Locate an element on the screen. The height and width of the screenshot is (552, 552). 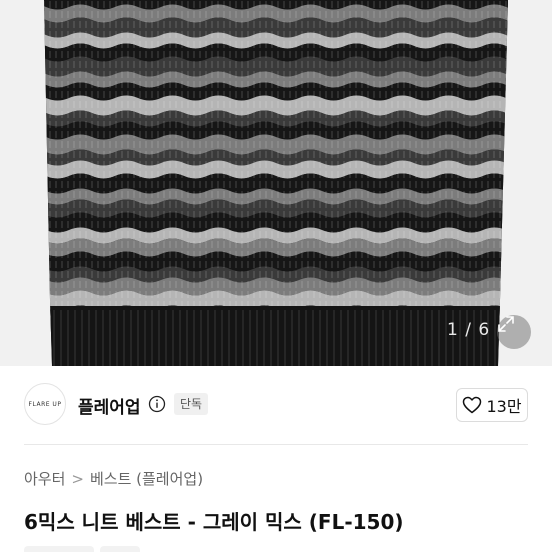
expand-icon is located at coordinates (506, 324).